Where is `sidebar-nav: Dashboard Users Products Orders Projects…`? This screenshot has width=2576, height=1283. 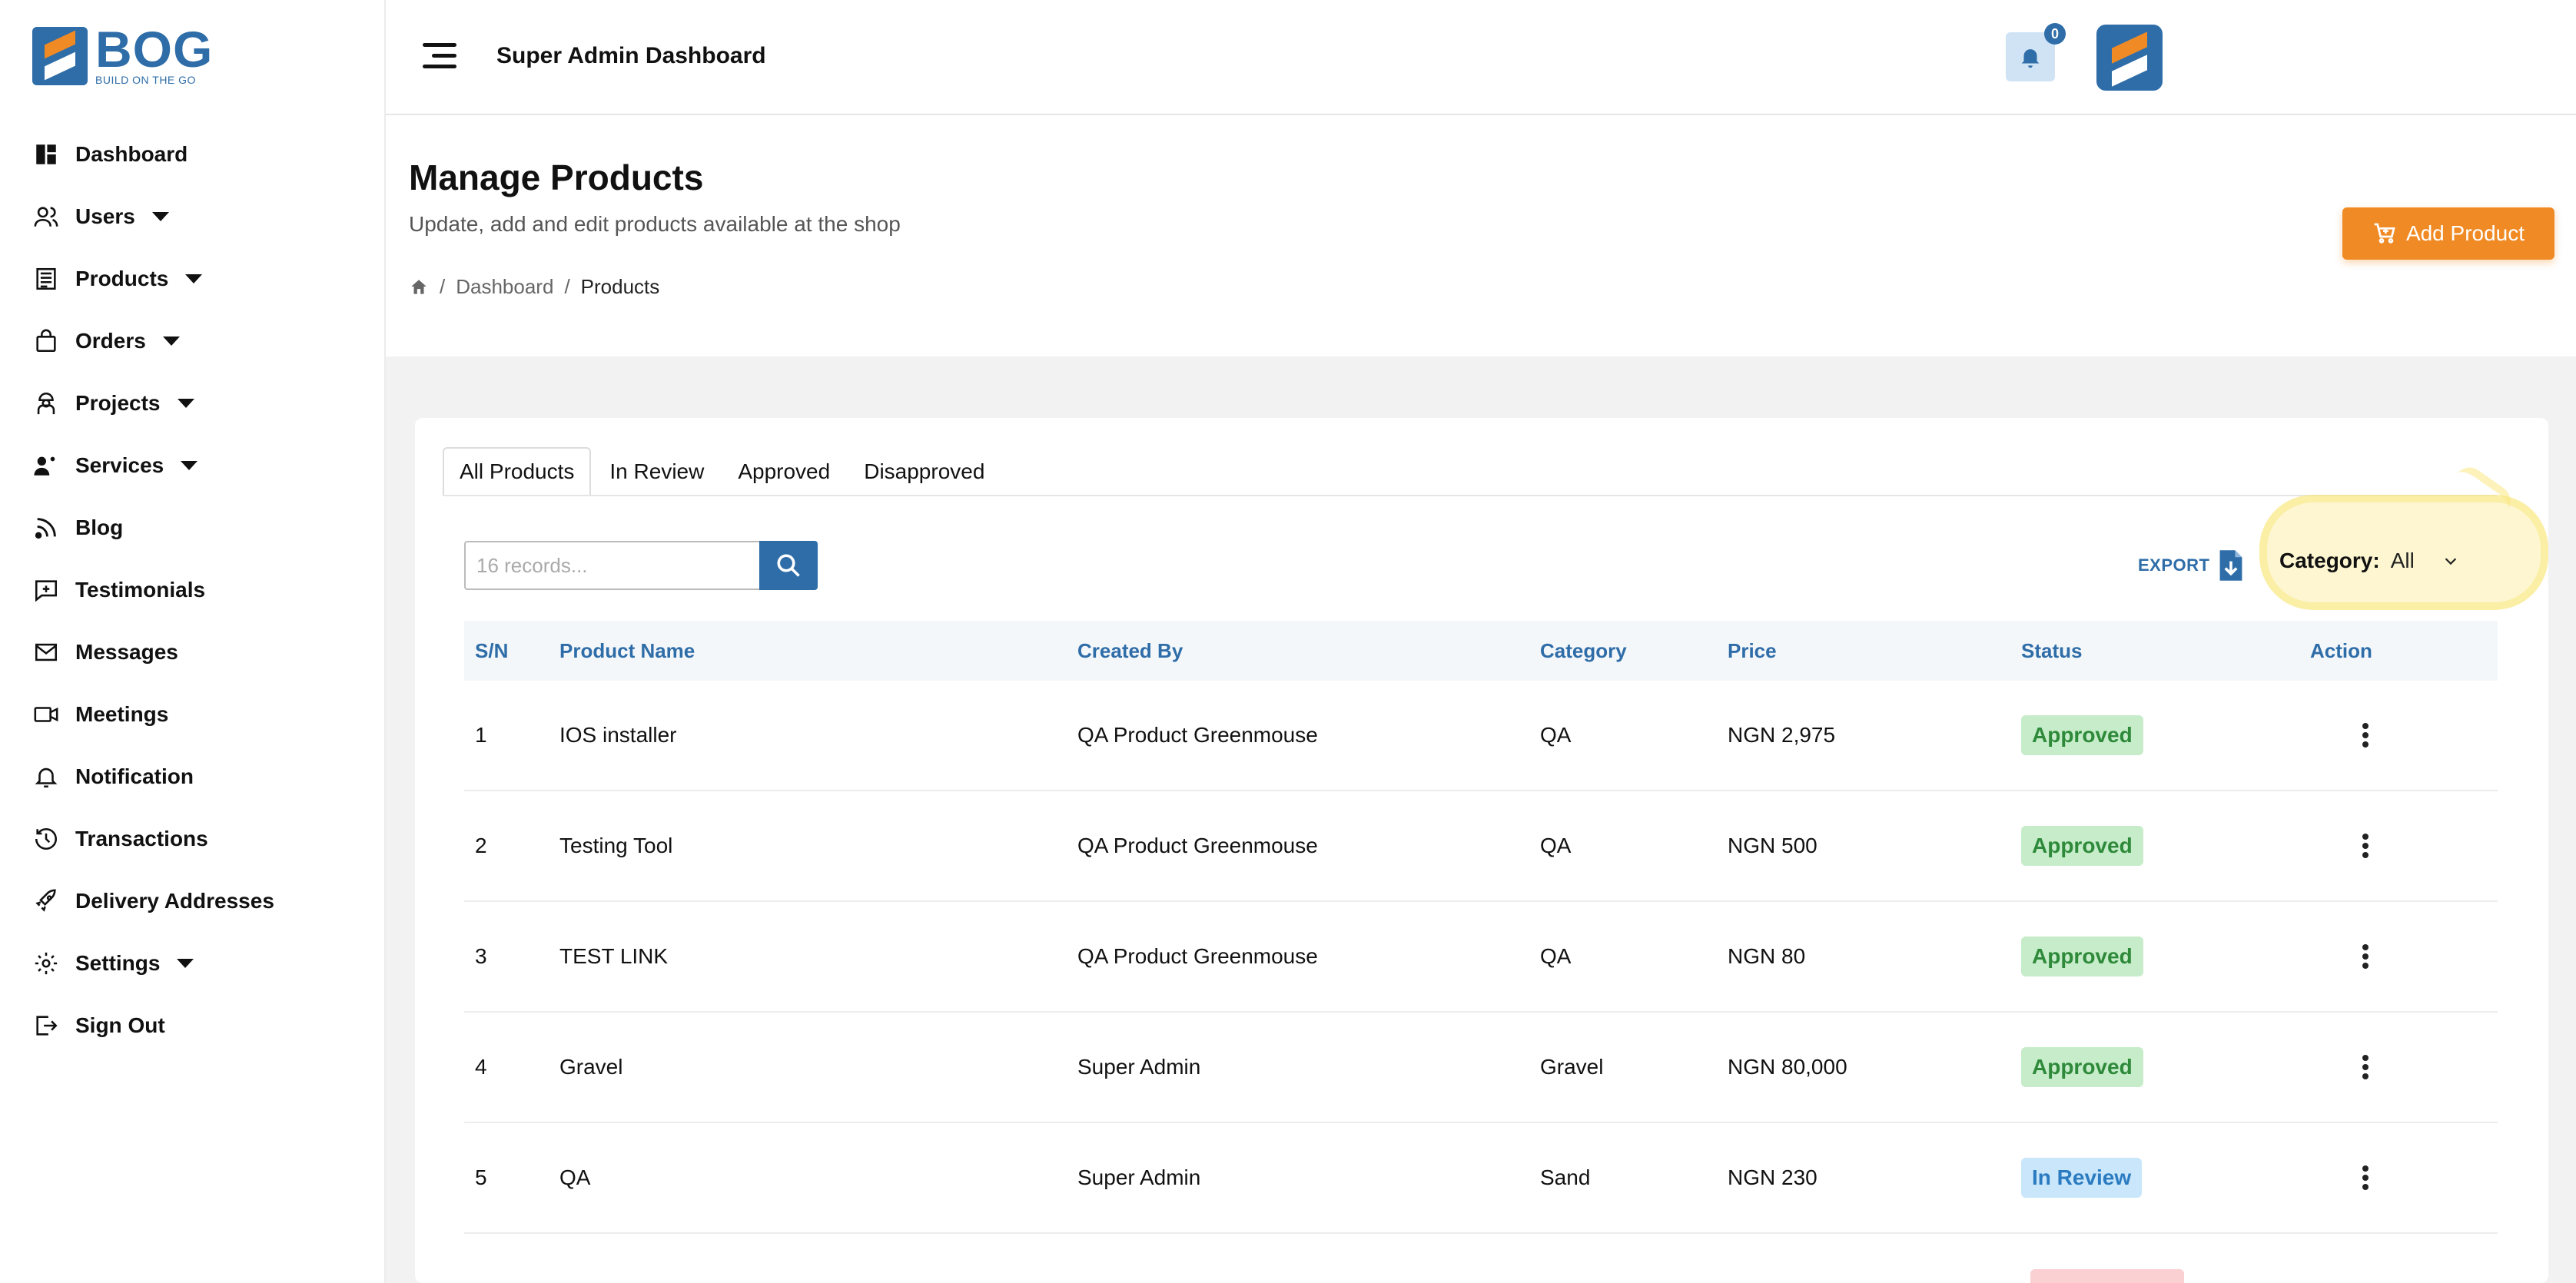
sidebar-nav: Dashboard Users Products Orders Projects… is located at coordinates (201, 589).